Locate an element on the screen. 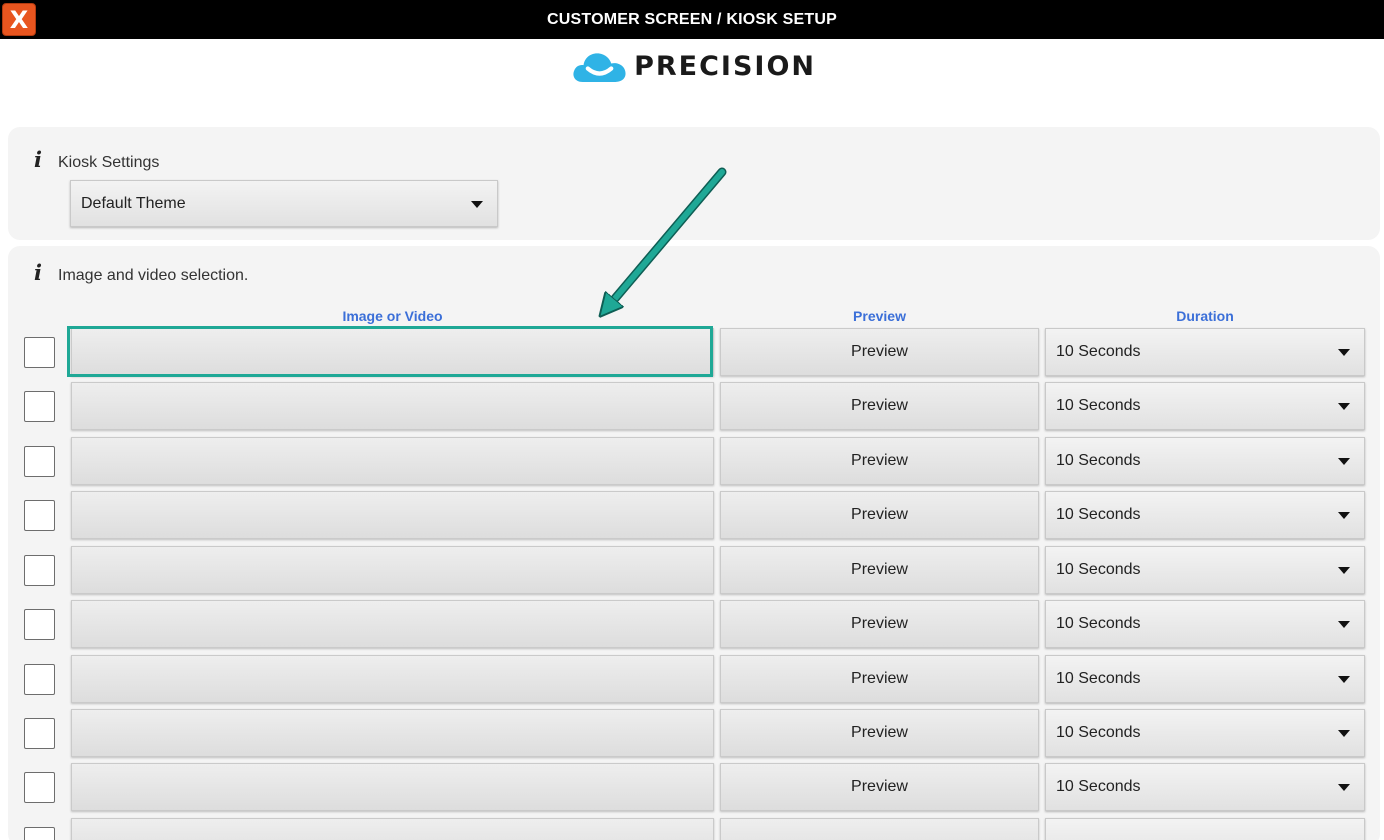  cloud-smile-icon is located at coordinates (599, 67).